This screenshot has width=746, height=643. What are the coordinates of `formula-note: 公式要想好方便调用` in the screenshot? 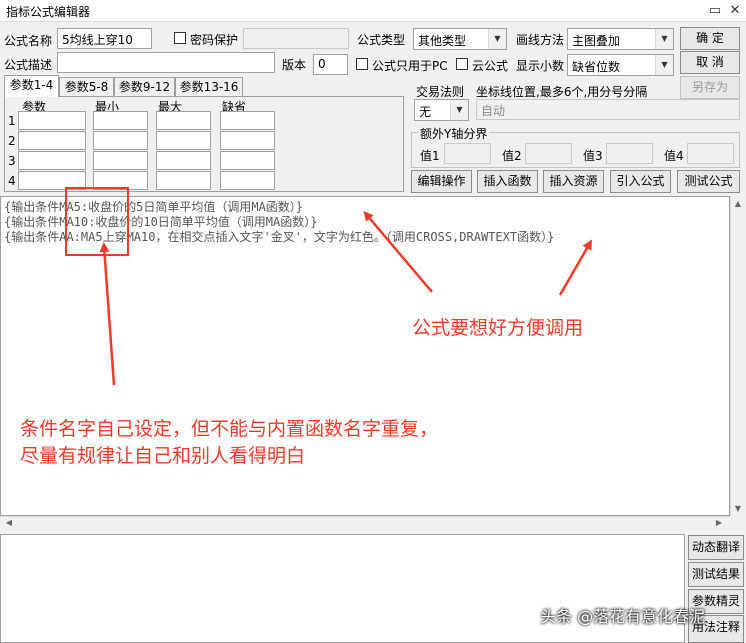 It's located at (498, 328).